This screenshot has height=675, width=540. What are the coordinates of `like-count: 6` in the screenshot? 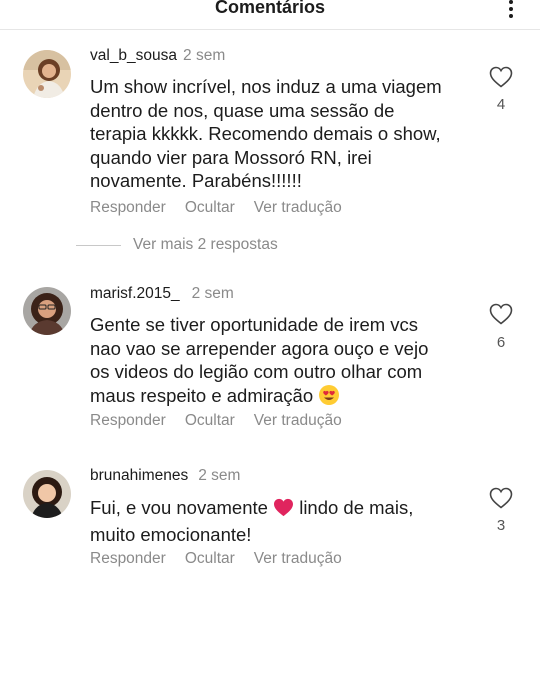 It's located at (501, 342).